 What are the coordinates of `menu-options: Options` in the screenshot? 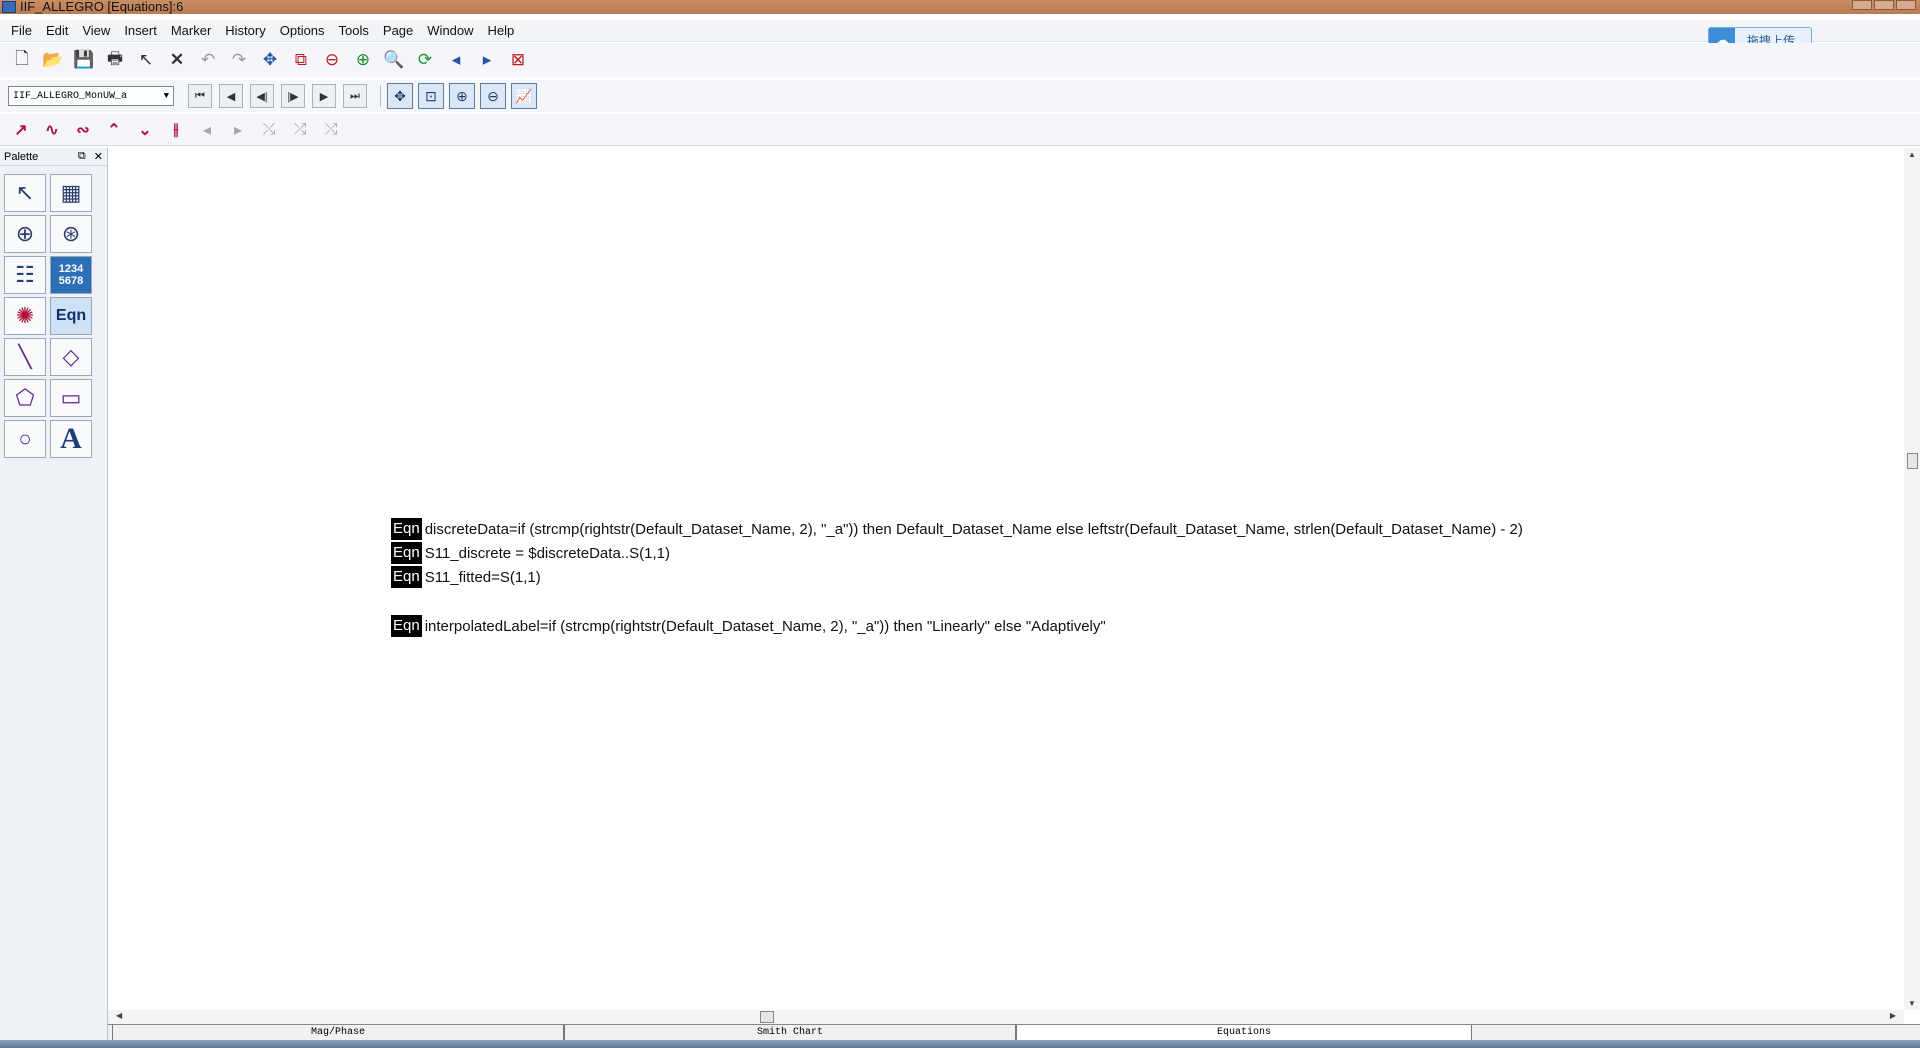 It's located at (302, 31).